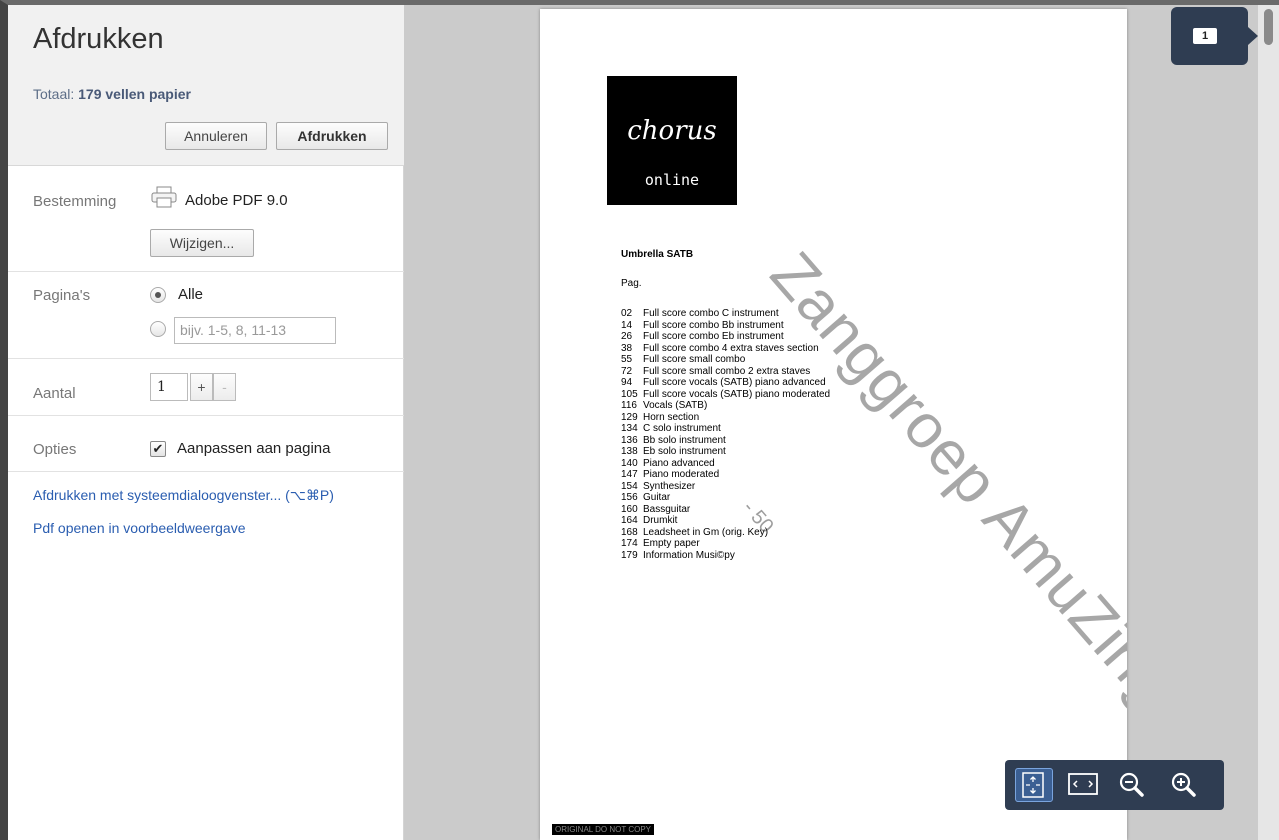  What do you see at coordinates (682, 428) in the screenshot?
I see `toc-entry-title: C solo instrument` at bounding box center [682, 428].